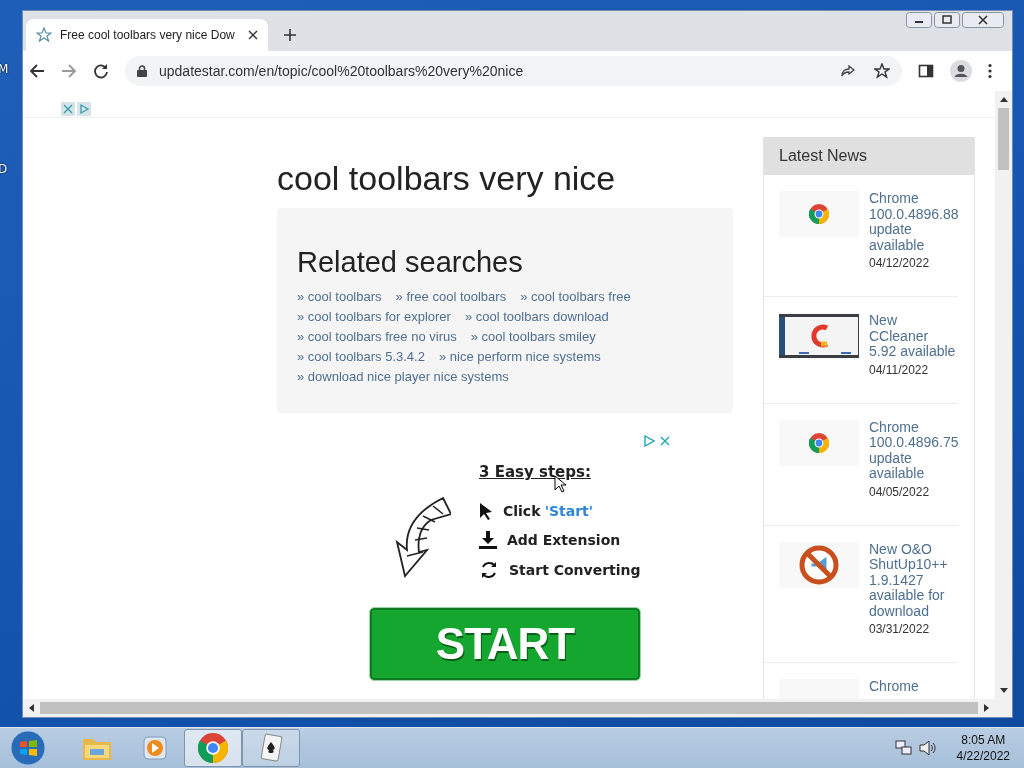  I want to click on scroll-up-icon, so click(1003, 99).